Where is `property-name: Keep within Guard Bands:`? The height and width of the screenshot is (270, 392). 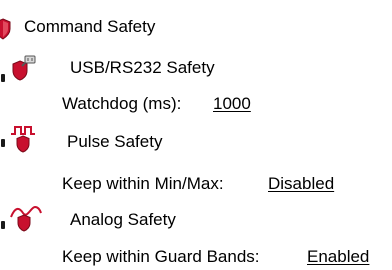 property-name: Keep within Guard Bands: is located at coordinates (161, 256).